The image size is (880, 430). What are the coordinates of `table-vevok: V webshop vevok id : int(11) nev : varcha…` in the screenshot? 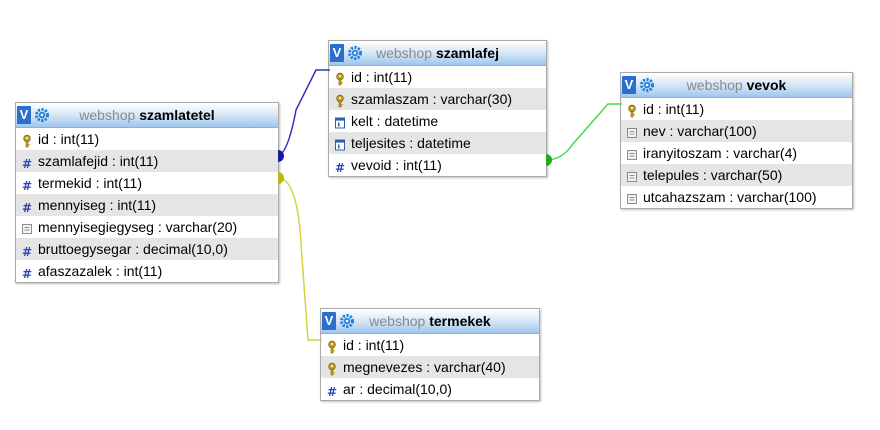 It's located at (736, 140).